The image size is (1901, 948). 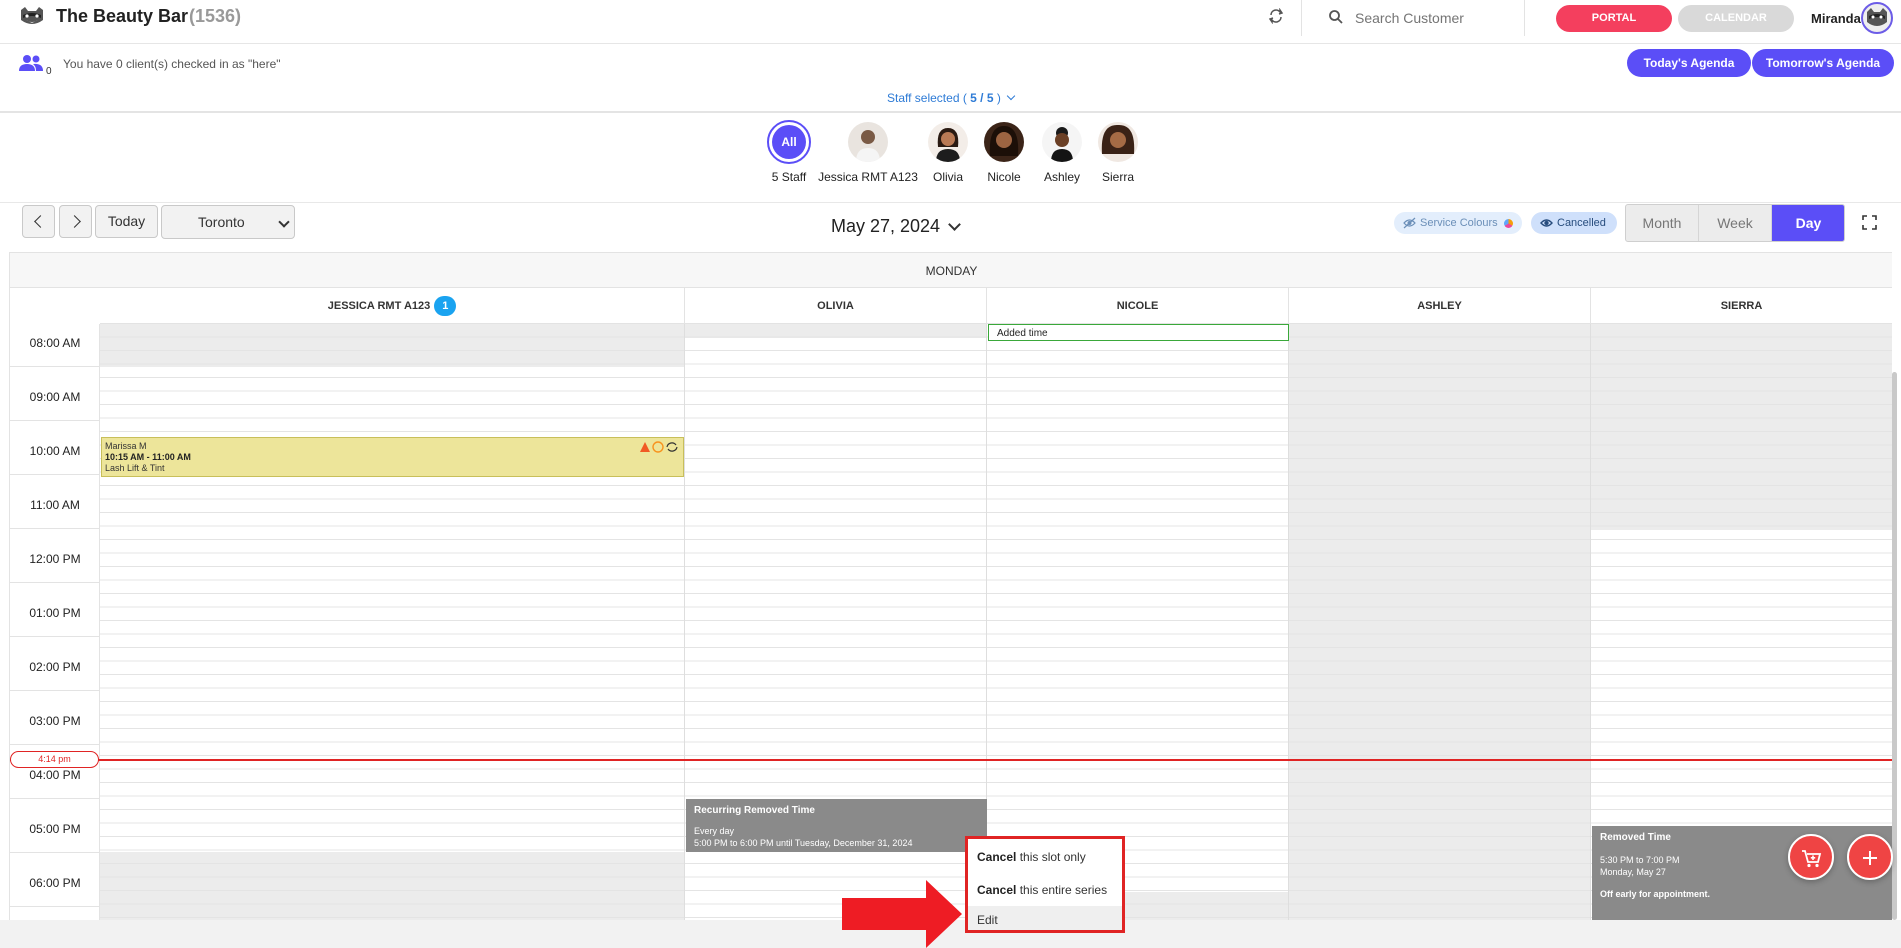 I want to click on calendar-button: CALENDAR, so click(x=1736, y=18).